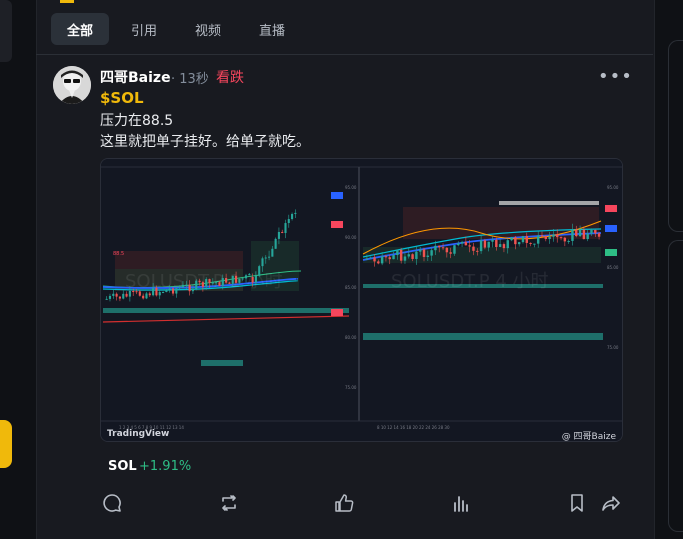 This screenshot has width=683, height=539. I want to click on post-text-line: 这里就把单子挂好。给单子就吃。, so click(205, 142).